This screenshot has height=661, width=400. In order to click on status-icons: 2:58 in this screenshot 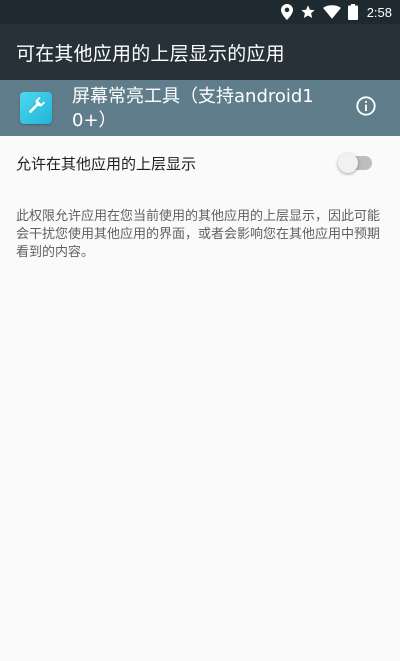, I will do `click(336, 12)`.